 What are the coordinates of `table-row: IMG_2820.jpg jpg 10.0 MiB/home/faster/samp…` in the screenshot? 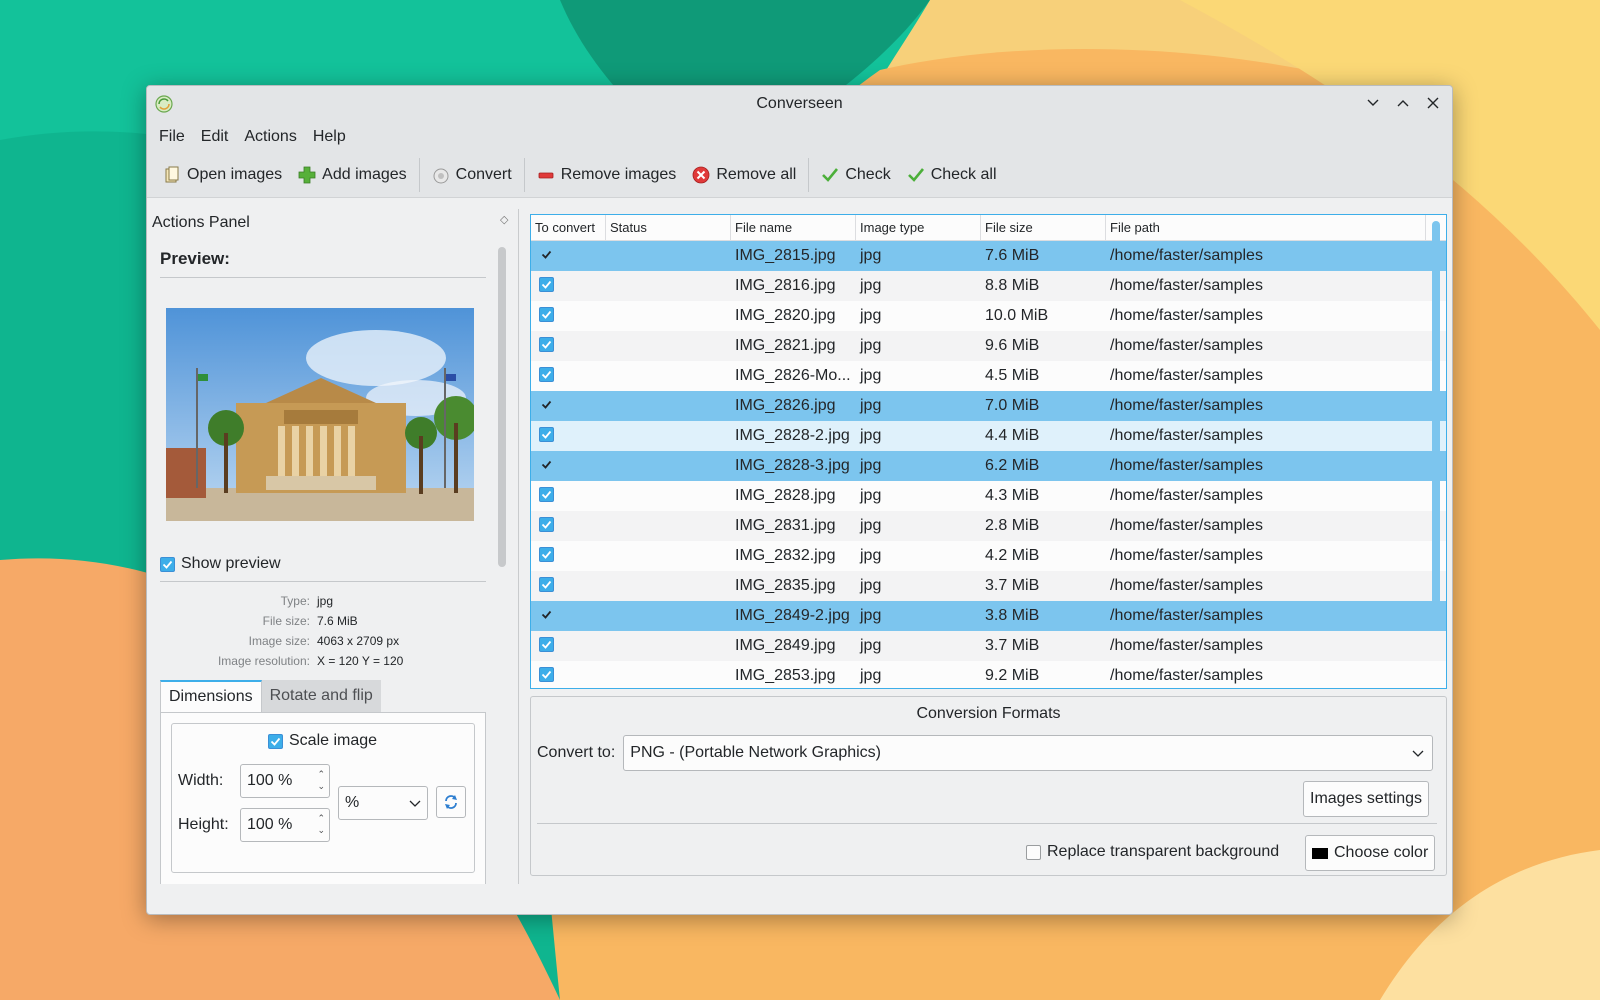 It's located at (988, 316).